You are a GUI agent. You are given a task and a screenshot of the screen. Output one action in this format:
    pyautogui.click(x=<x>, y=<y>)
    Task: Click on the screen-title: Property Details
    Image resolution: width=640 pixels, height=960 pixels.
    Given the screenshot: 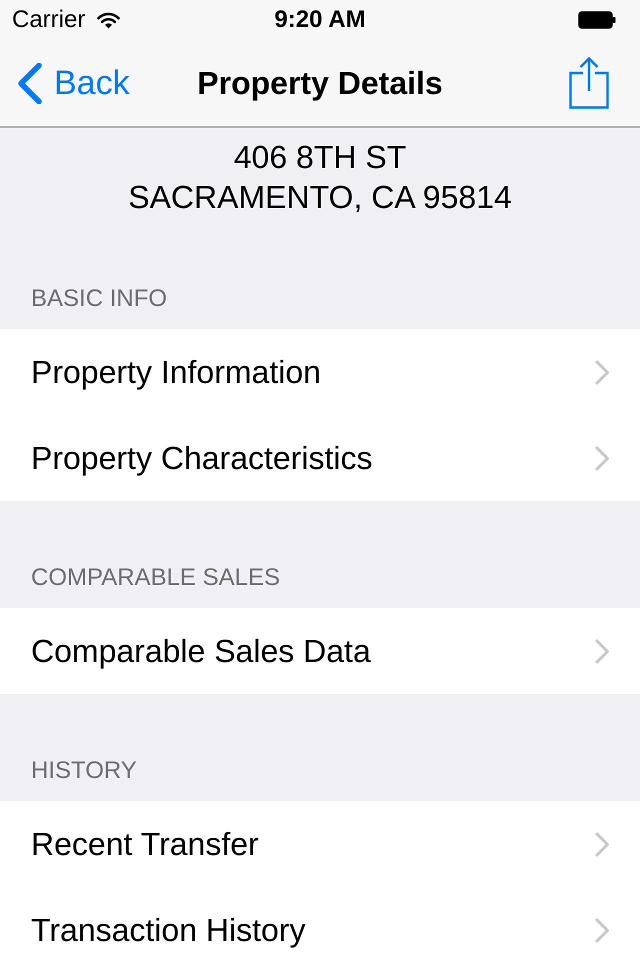 What is the action you would take?
    pyautogui.click(x=320, y=83)
    